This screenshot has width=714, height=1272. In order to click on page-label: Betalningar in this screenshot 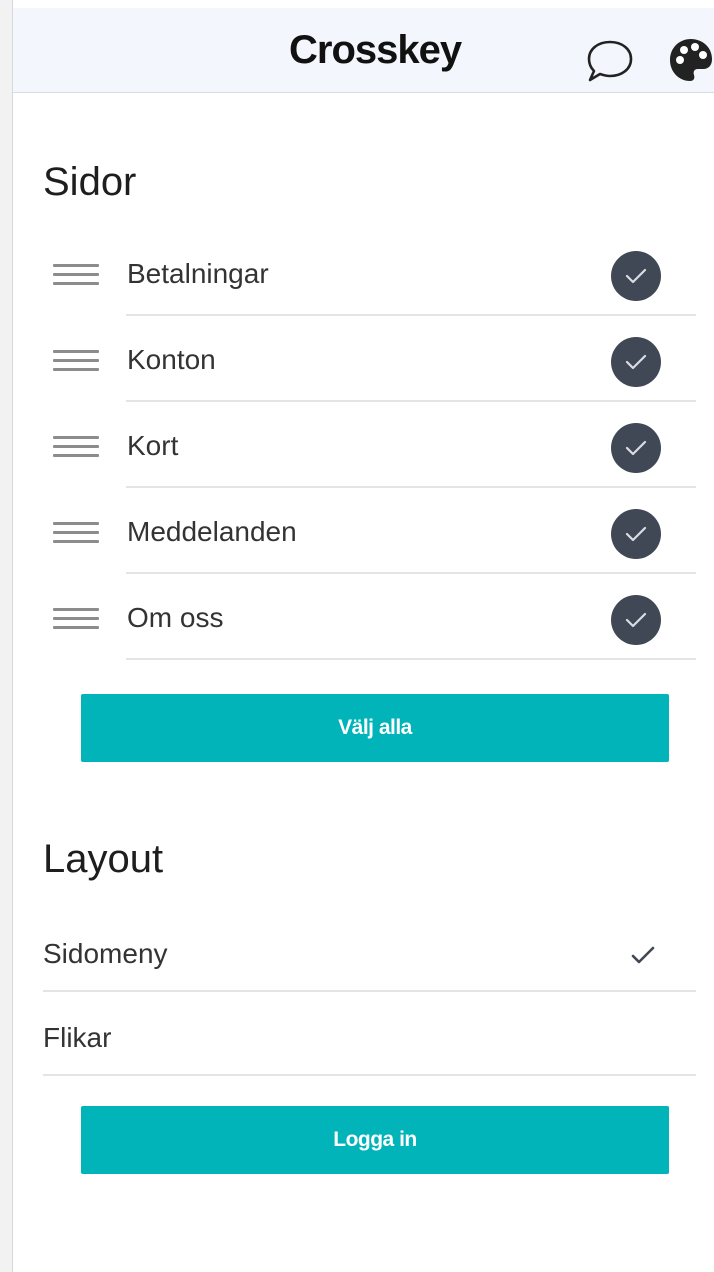, I will do `click(198, 273)`.